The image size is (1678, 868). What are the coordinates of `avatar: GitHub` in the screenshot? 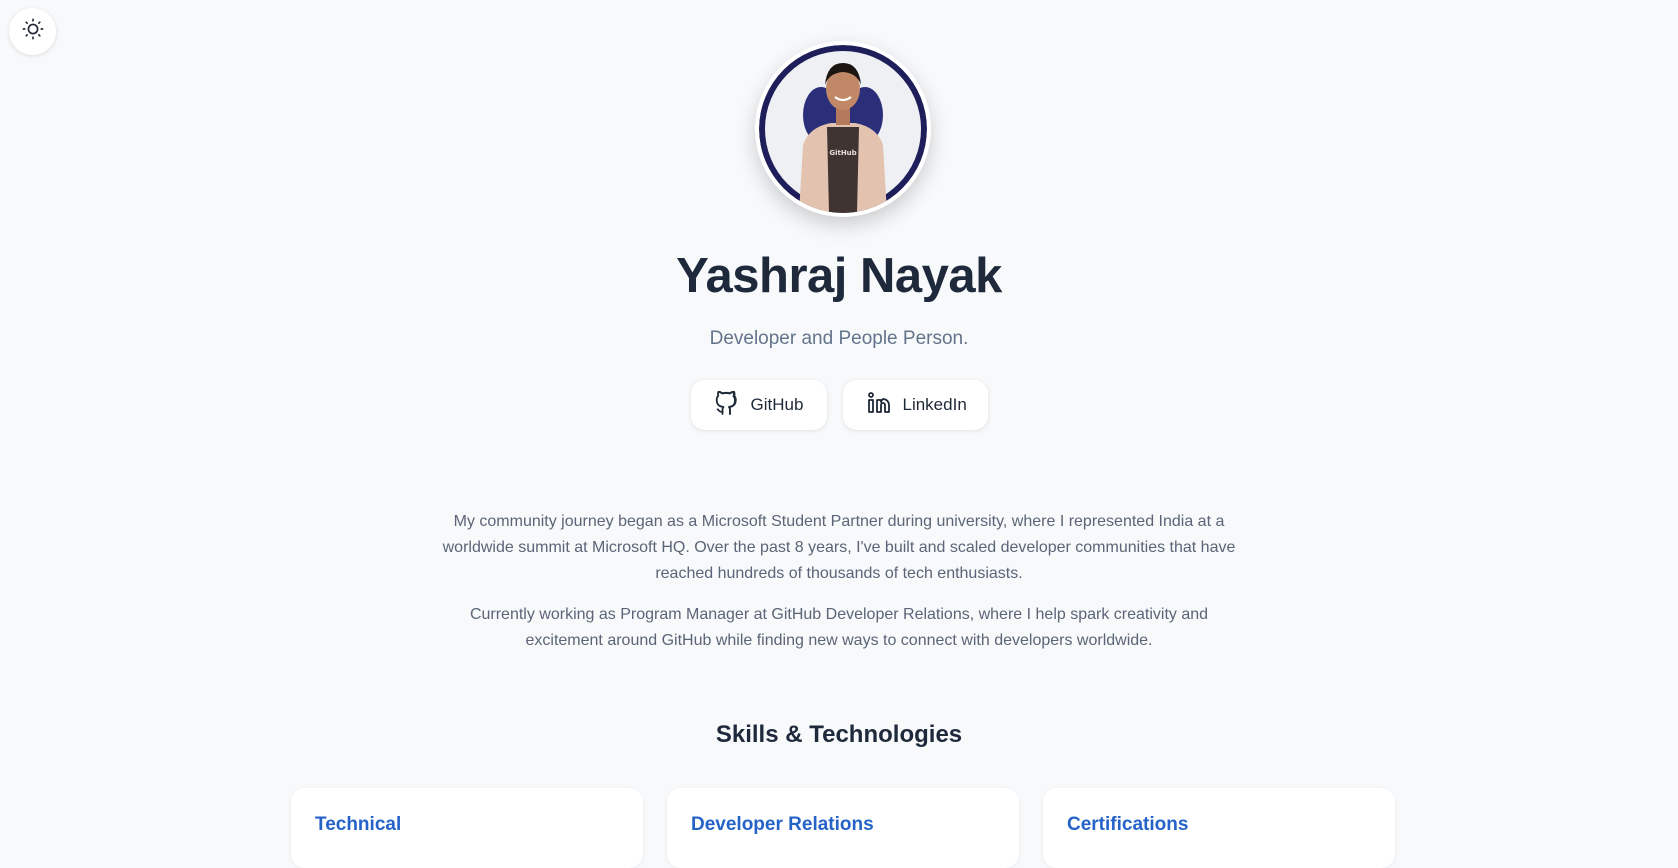 It's located at (843, 129).